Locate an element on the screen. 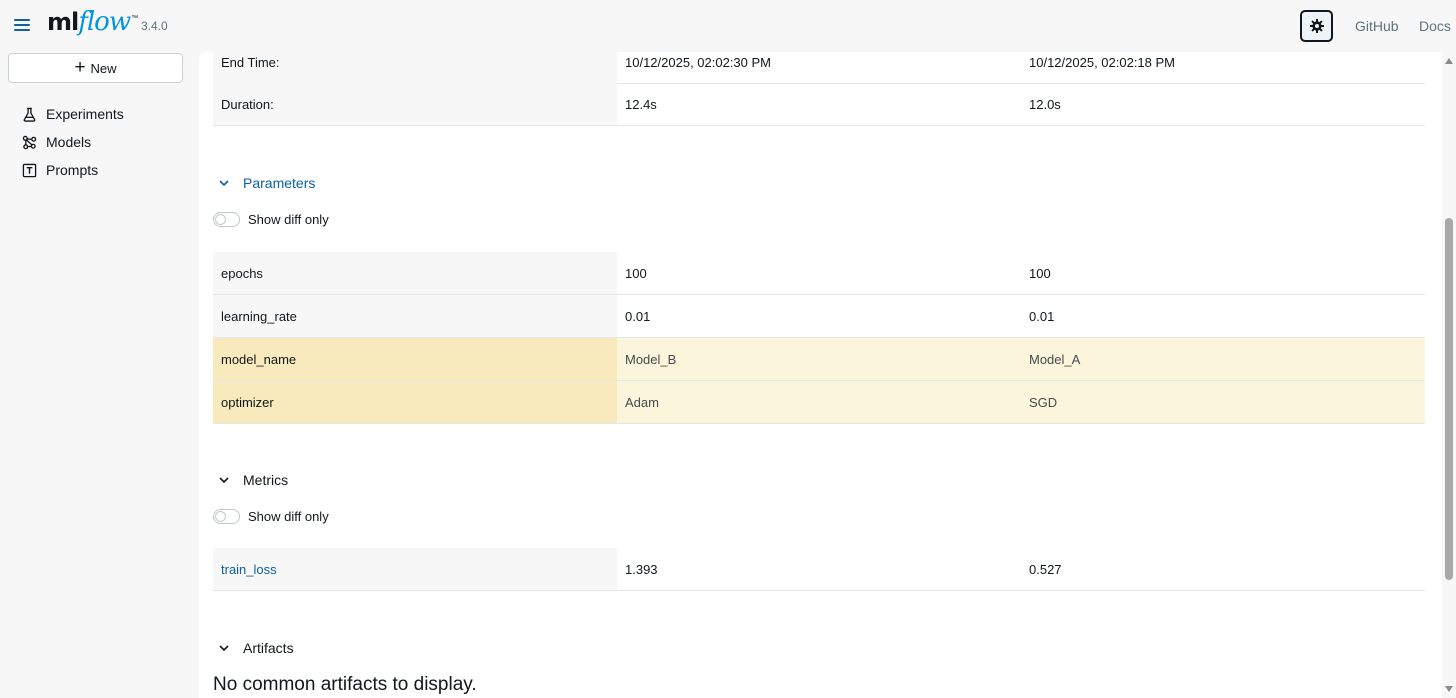 The image size is (1456, 698). table-row-diff: optimizer Adam SGD is located at coordinates (819, 402).